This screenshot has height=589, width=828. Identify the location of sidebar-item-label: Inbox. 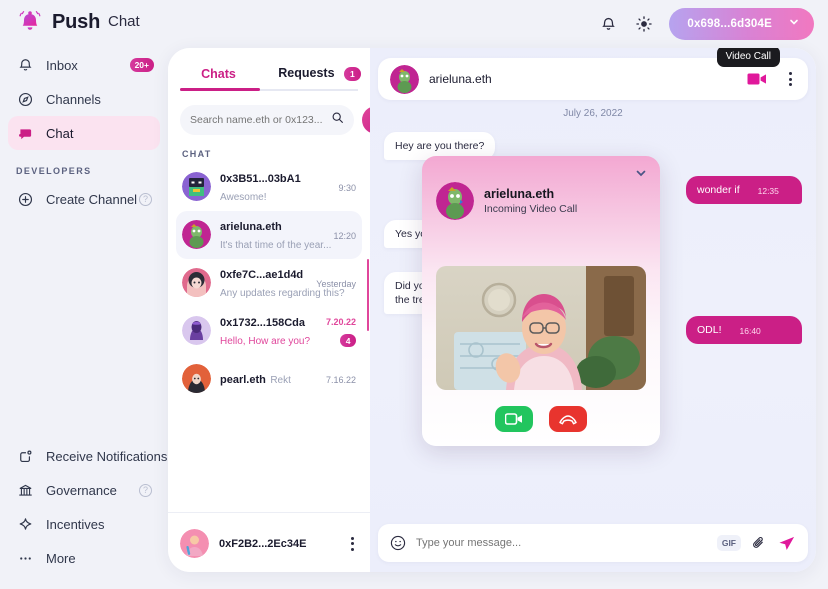
(62, 65).